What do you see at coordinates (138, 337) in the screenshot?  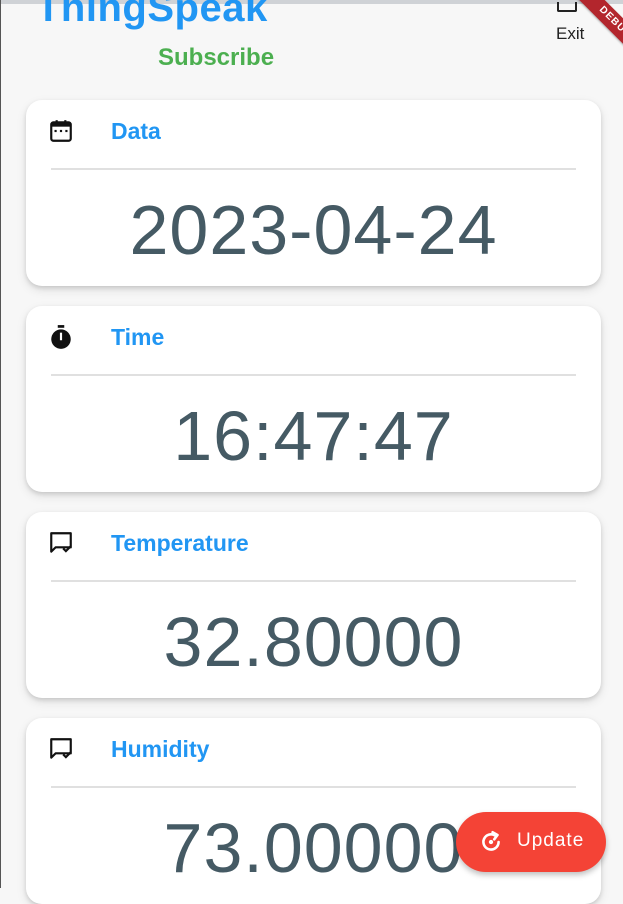 I see `card-label: Time` at bounding box center [138, 337].